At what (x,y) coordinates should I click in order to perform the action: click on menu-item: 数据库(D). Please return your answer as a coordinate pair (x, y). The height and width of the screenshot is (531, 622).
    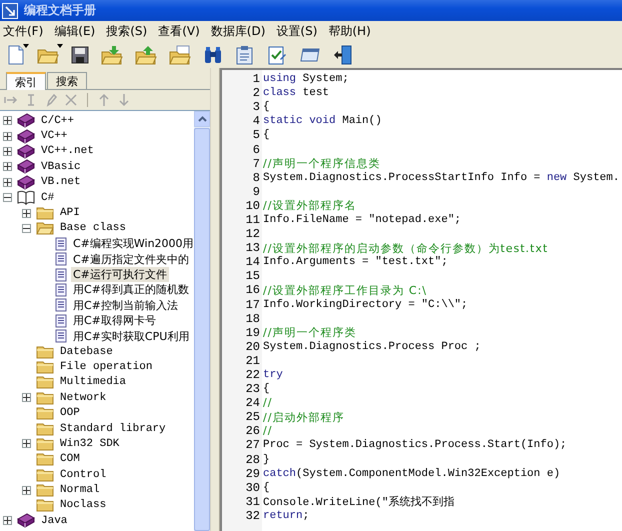
    Looking at the image, I should click on (241, 31).